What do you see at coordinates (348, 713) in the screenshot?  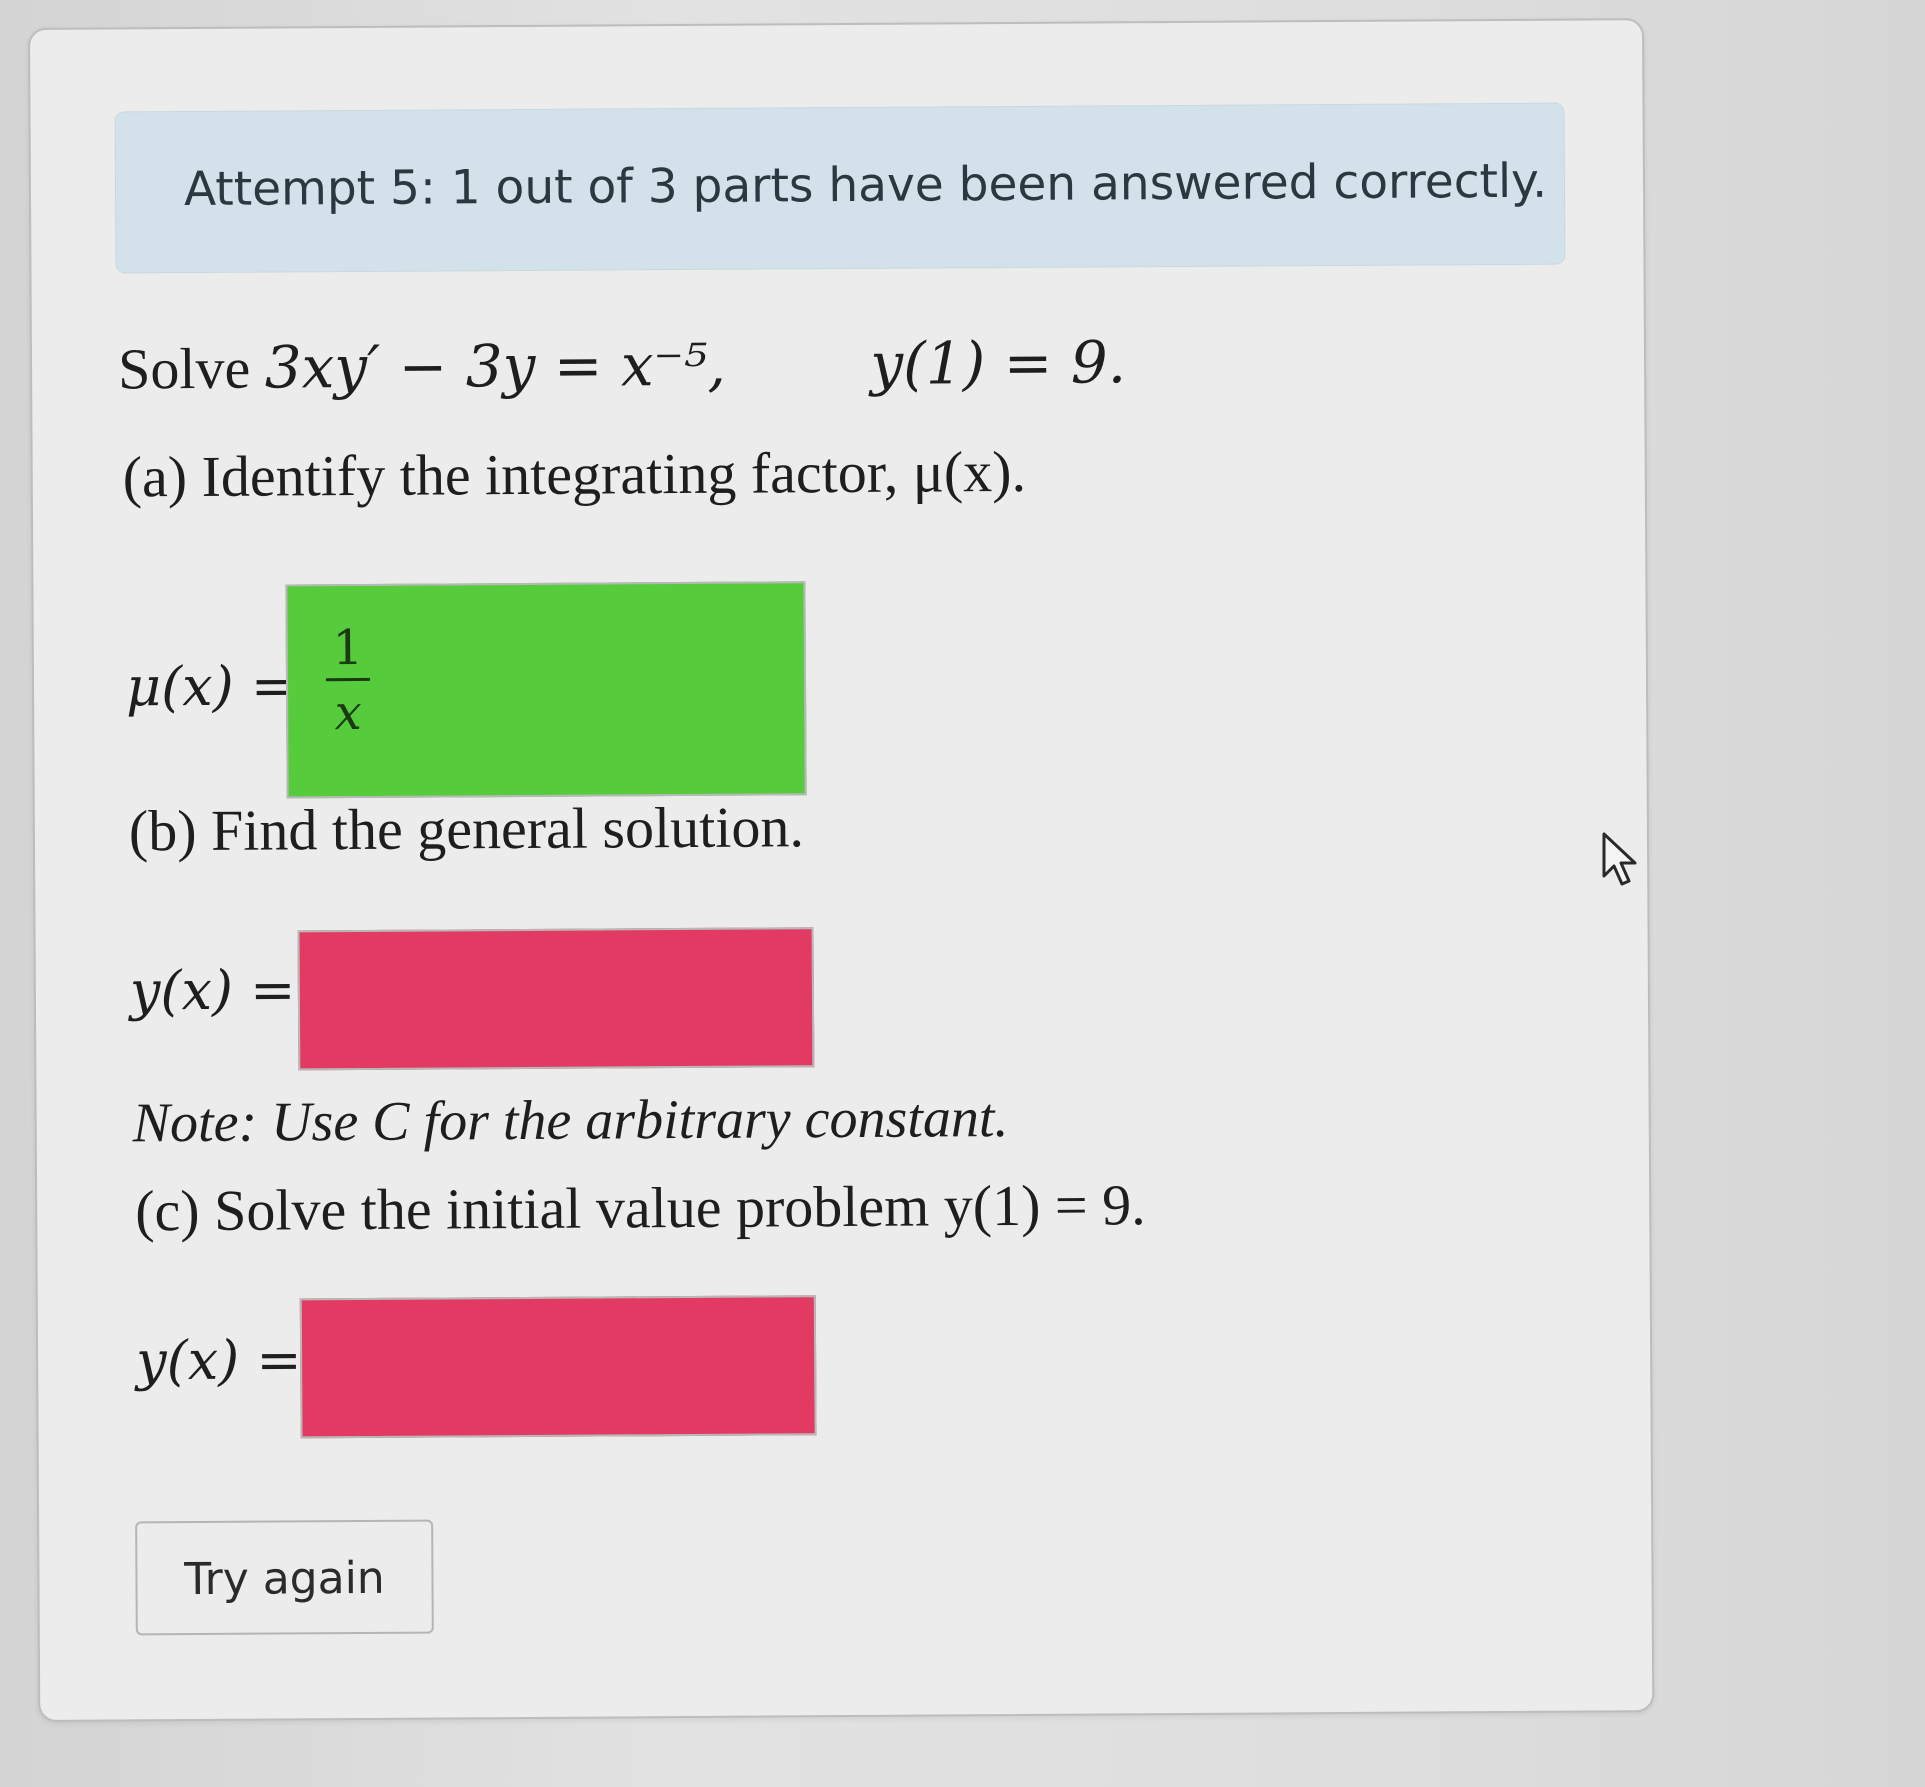 I see `part-a-answer-denominator: x` at bounding box center [348, 713].